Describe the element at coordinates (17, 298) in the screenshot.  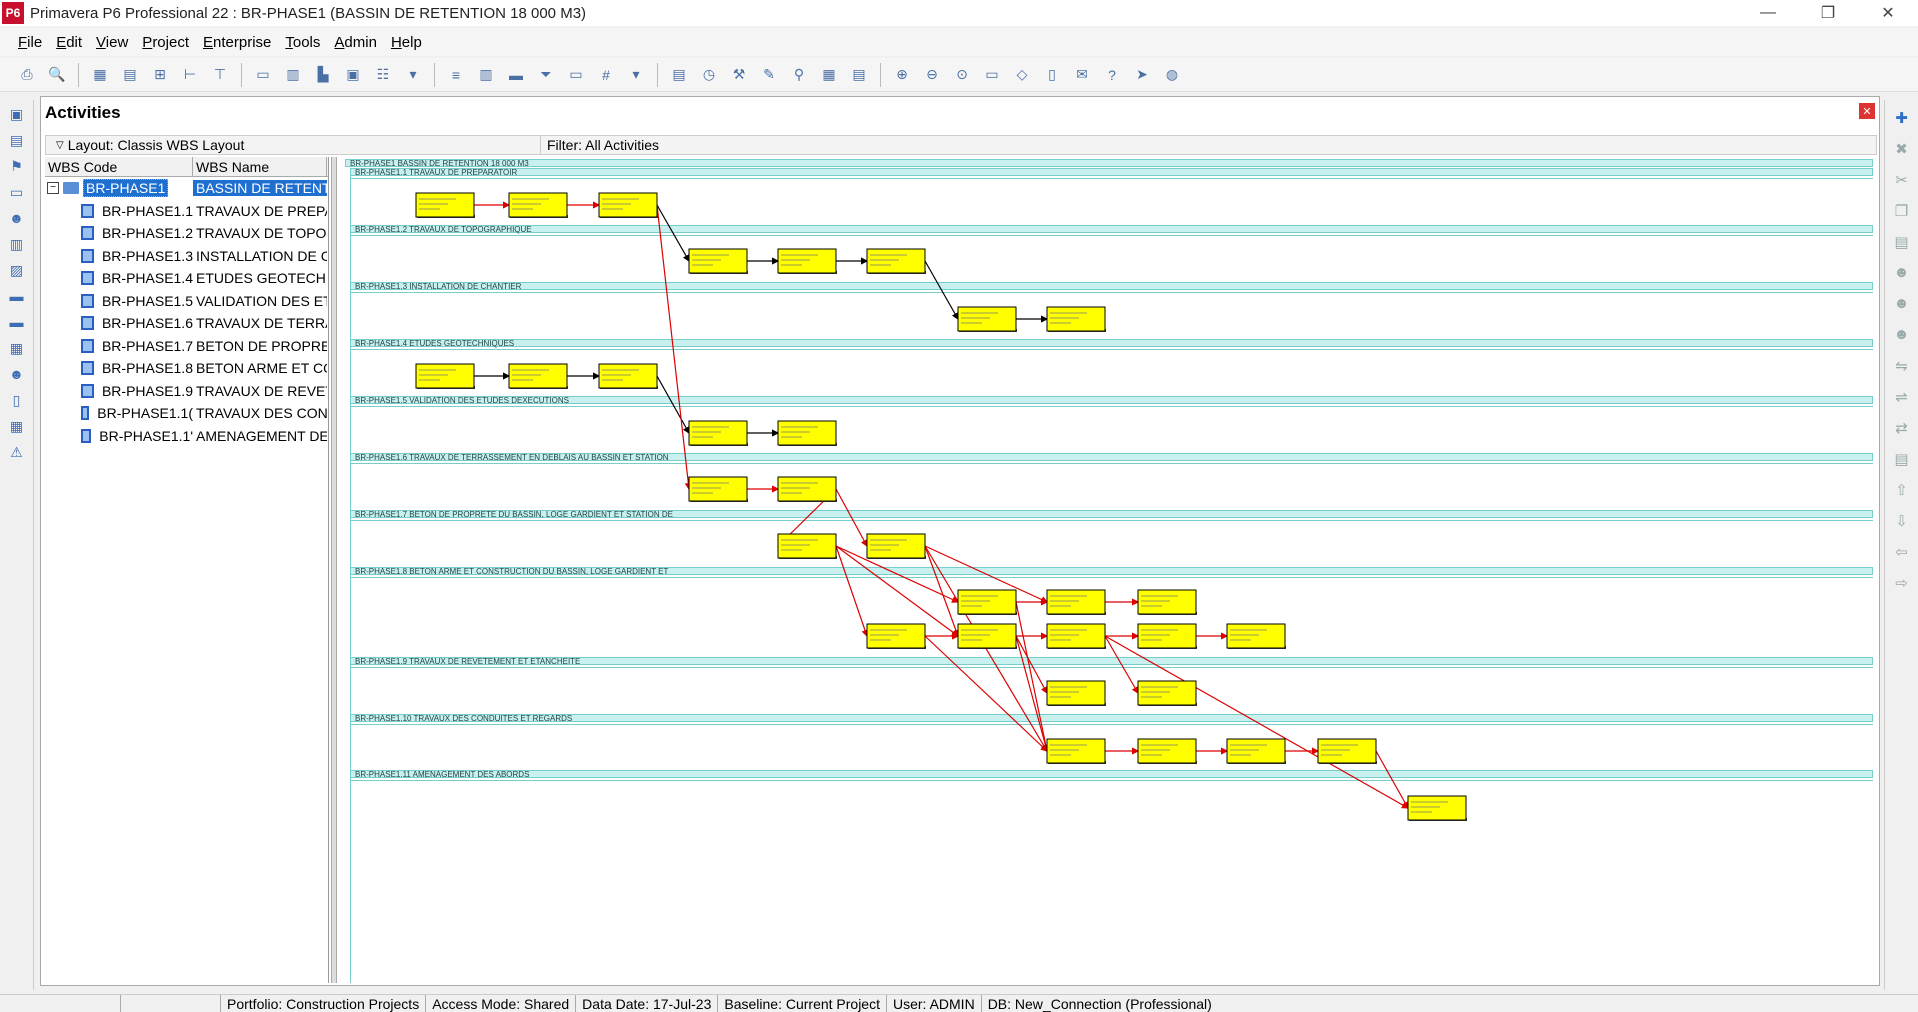
I see `activities-icon: ▬` at that location.